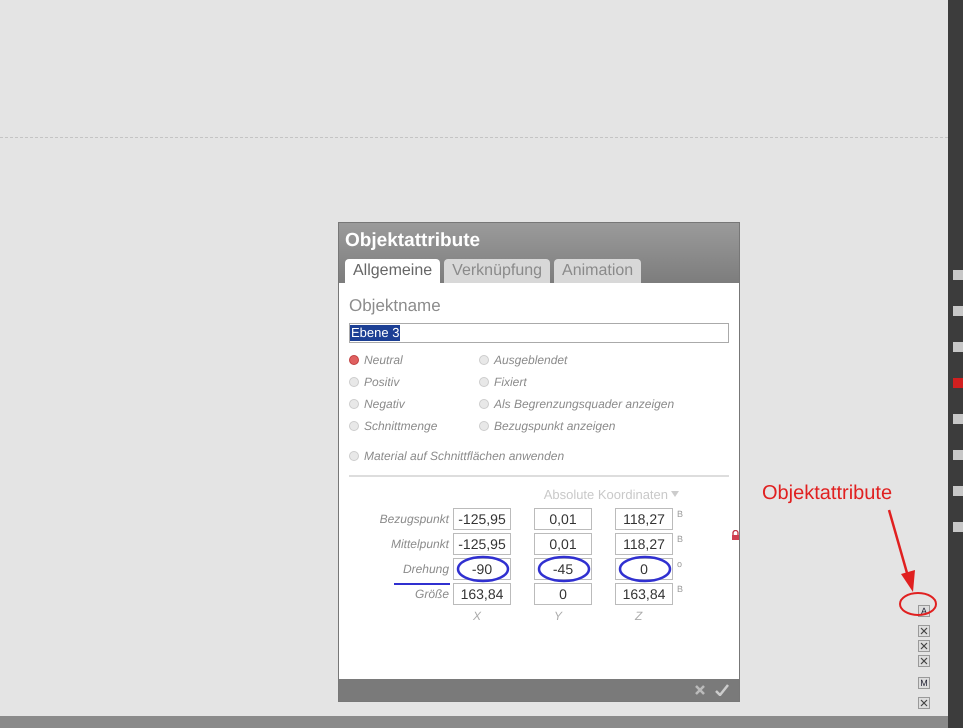 This screenshot has width=963, height=728. What do you see at coordinates (383, 360) in the screenshot?
I see `option-label: Neutral` at bounding box center [383, 360].